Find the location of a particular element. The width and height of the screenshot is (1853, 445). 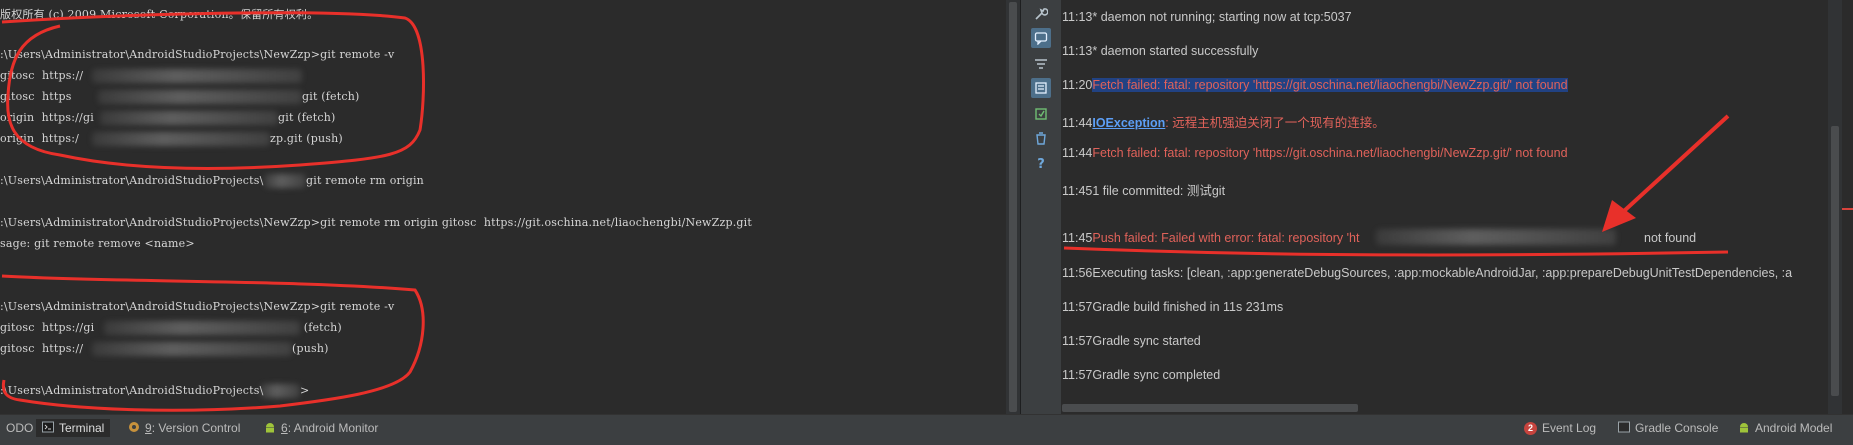

help-icon: ? is located at coordinates (1041, 164).